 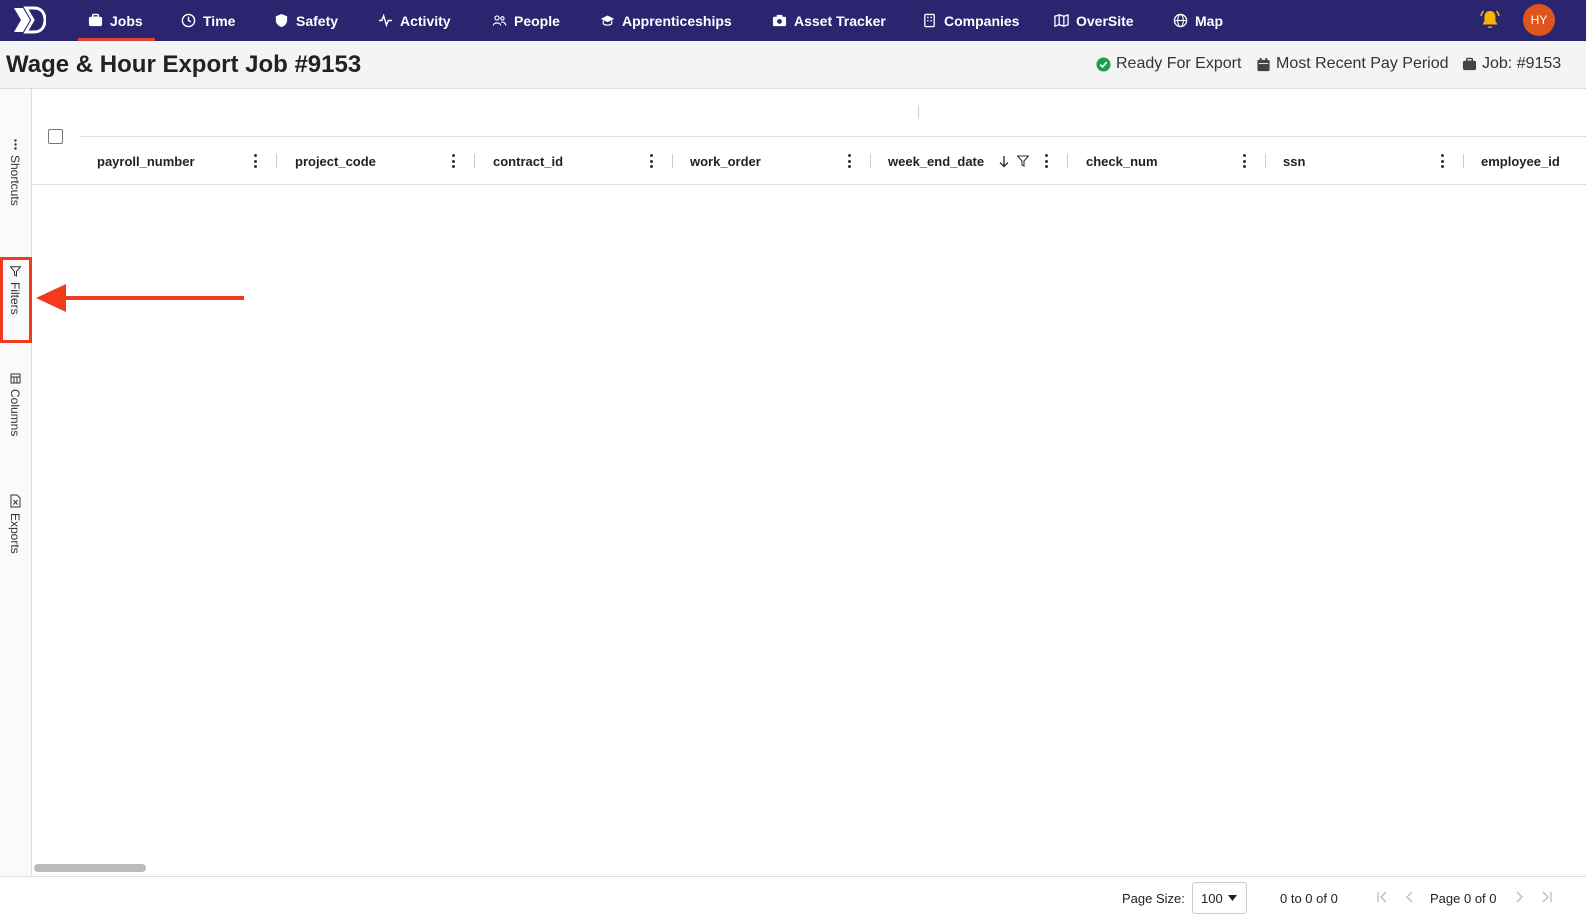 What do you see at coordinates (1184, 161) in the screenshot?
I see `column-header-check-num: check_num` at bounding box center [1184, 161].